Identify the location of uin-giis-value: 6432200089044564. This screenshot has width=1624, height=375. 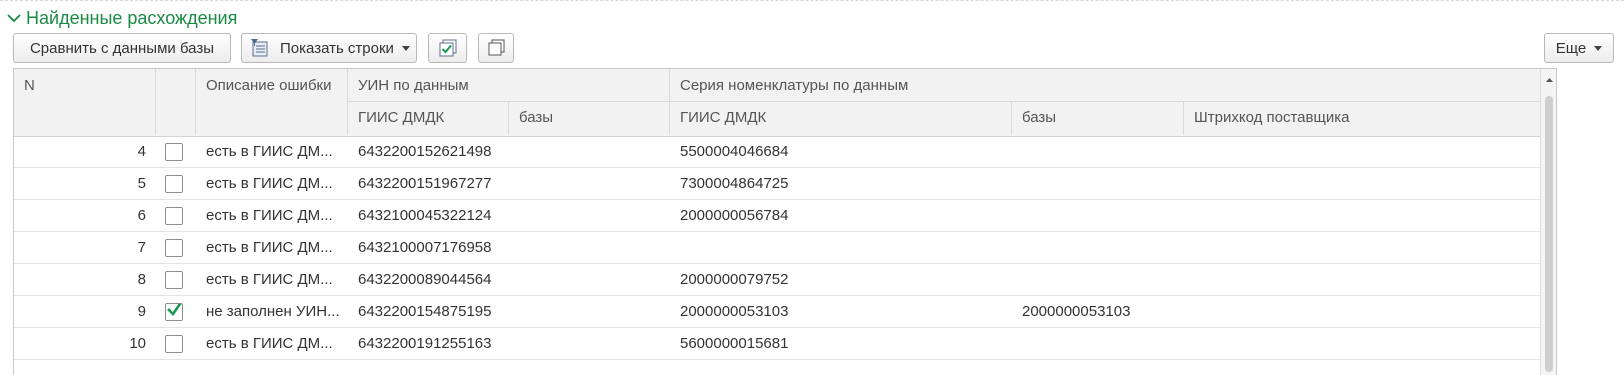
(425, 279).